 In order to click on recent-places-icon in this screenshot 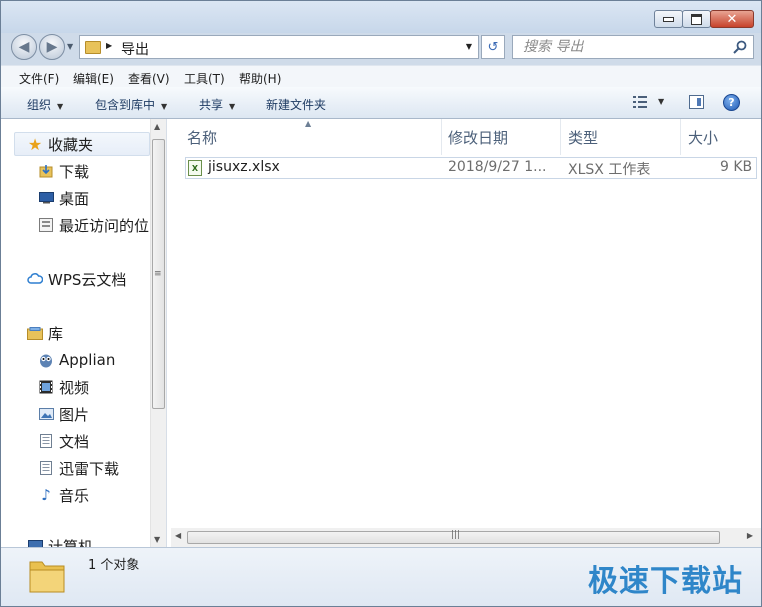, I will do `click(46, 225)`.